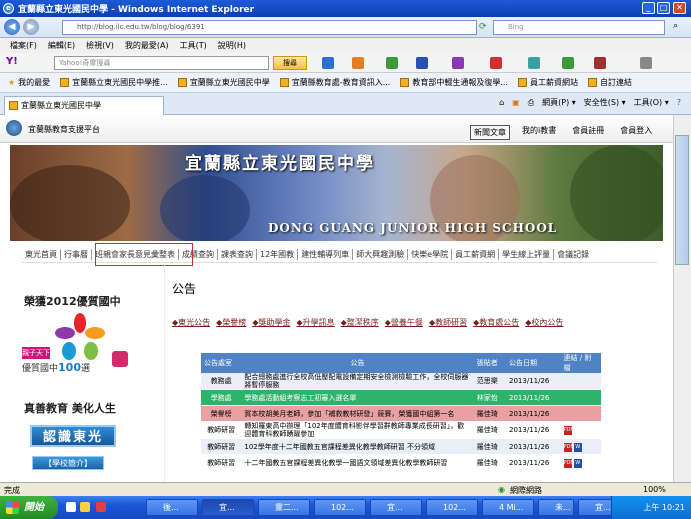 The width and height of the screenshot is (691, 519). What do you see at coordinates (357, 413) in the screenshot?
I see `row-subject-link: 賀本校胡美月老師，參加「補救教材研發」競賽，榮獲國中組第一名` at bounding box center [357, 413].